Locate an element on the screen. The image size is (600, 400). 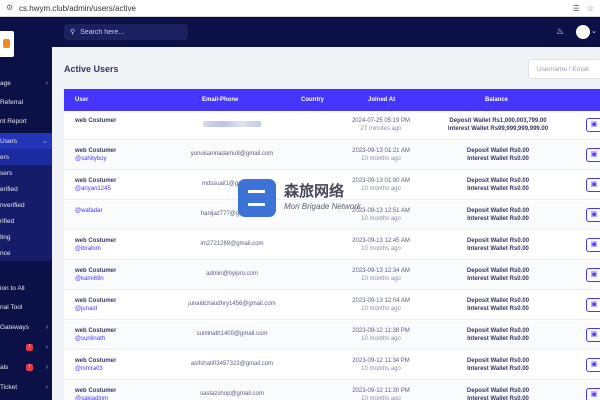
sidebar-item: ers is located at coordinates (26, 157).